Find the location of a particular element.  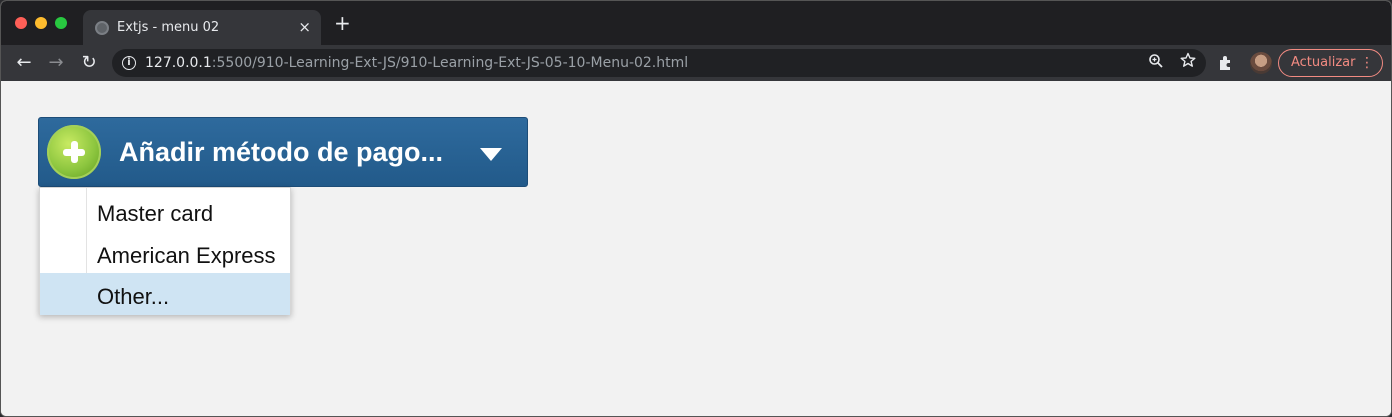

tab-strip: Extjs - menu 02 × + is located at coordinates (696, 23).